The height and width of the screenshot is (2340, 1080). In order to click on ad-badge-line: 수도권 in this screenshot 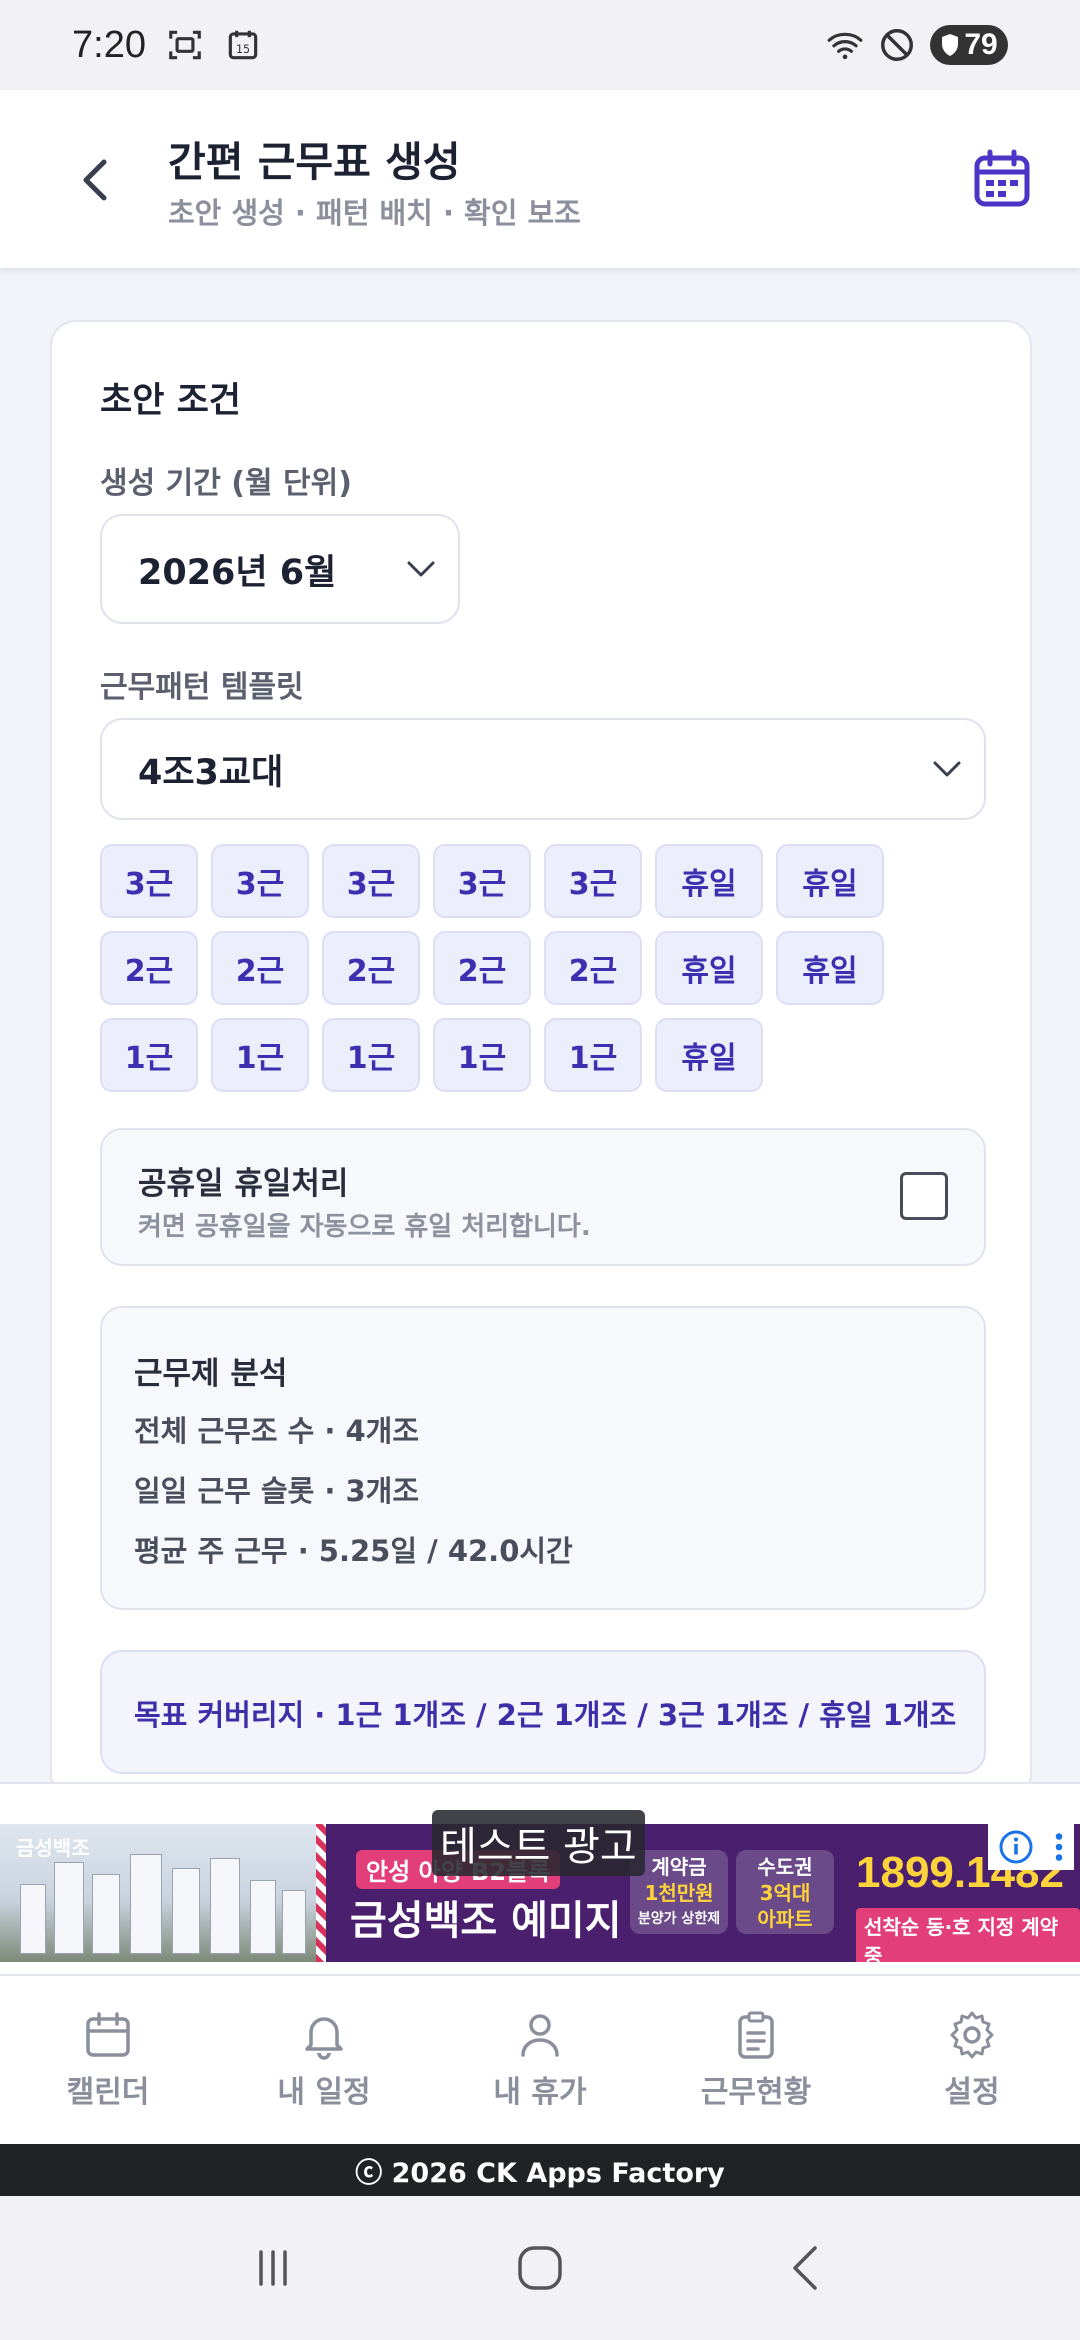, I will do `click(785, 1867)`.